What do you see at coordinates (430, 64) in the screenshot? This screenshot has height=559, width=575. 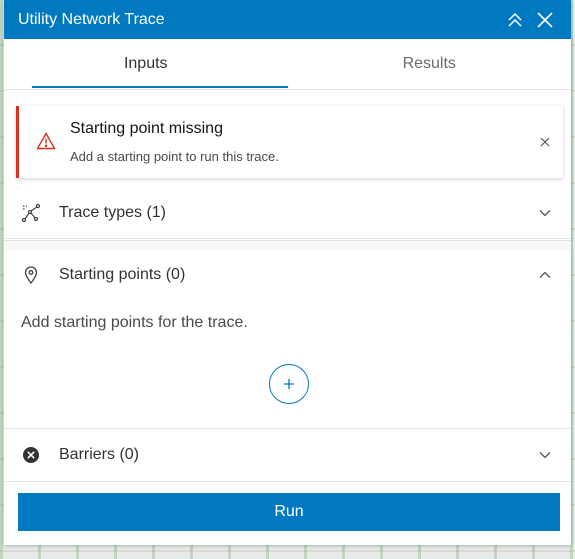 I see `tab-results: Results` at bounding box center [430, 64].